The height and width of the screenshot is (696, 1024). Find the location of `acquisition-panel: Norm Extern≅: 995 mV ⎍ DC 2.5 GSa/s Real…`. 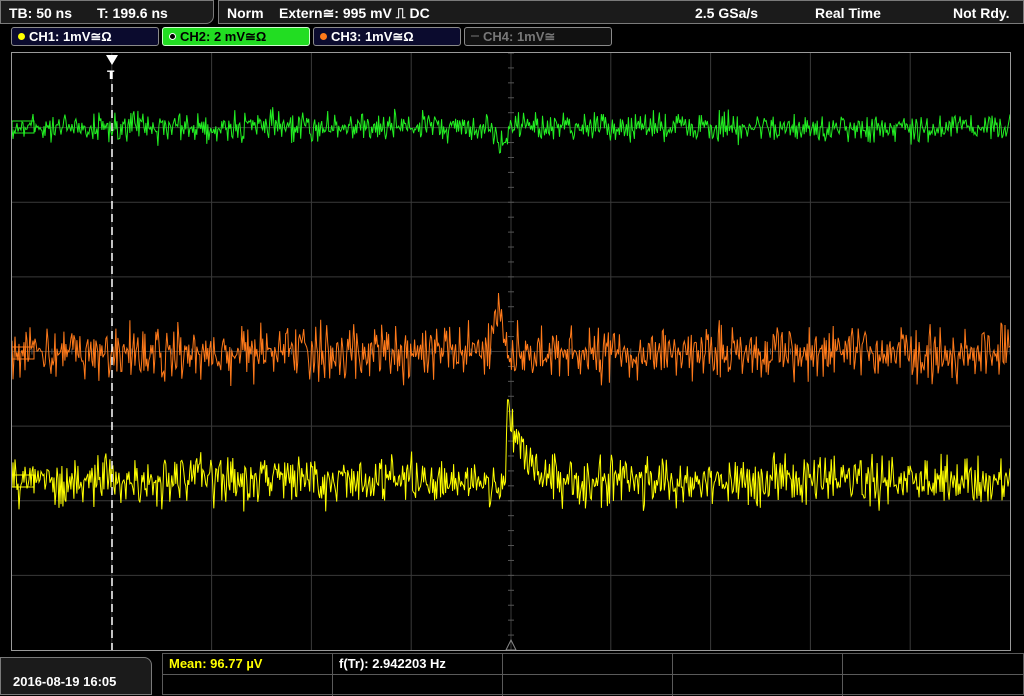

acquisition-panel: Norm Extern≅: 995 mV ⎍ DC 2.5 GSa/s Real… is located at coordinates (621, 12).